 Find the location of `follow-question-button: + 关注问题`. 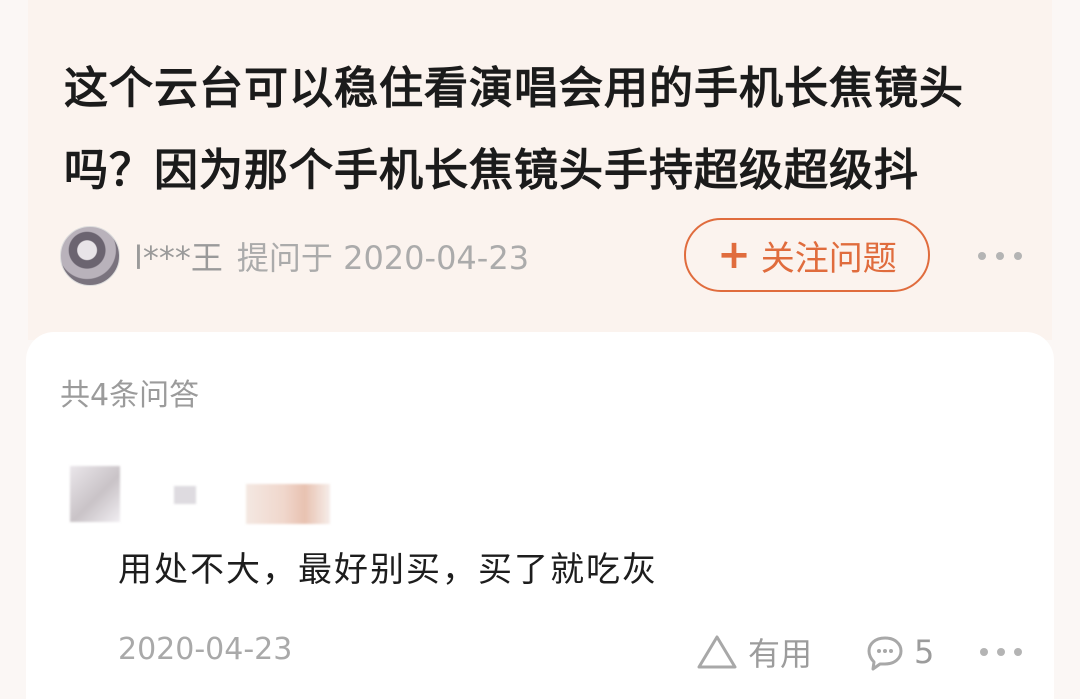

follow-question-button: + 关注问题 is located at coordinates (807, 255).